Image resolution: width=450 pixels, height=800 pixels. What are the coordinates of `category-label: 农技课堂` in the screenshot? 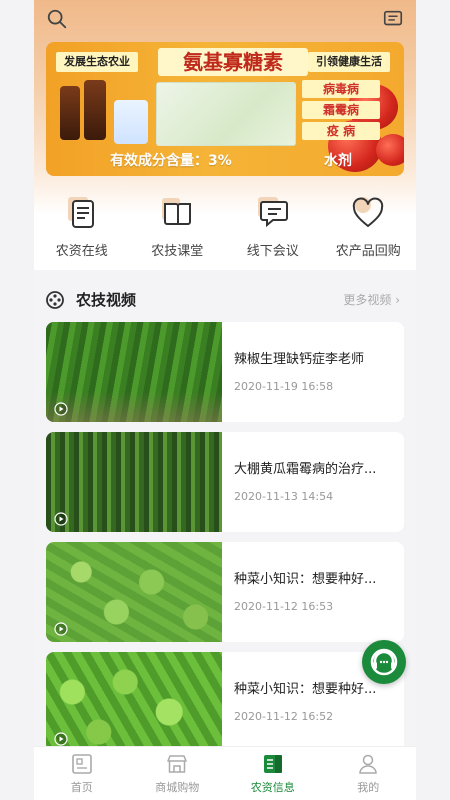 It's located at (177, 251).